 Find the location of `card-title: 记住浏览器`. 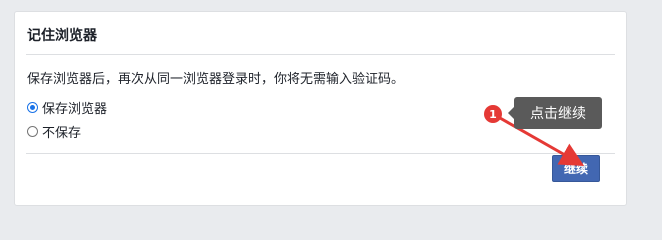

card-title: 记住浏览器 is located at coordinates (62, 36).